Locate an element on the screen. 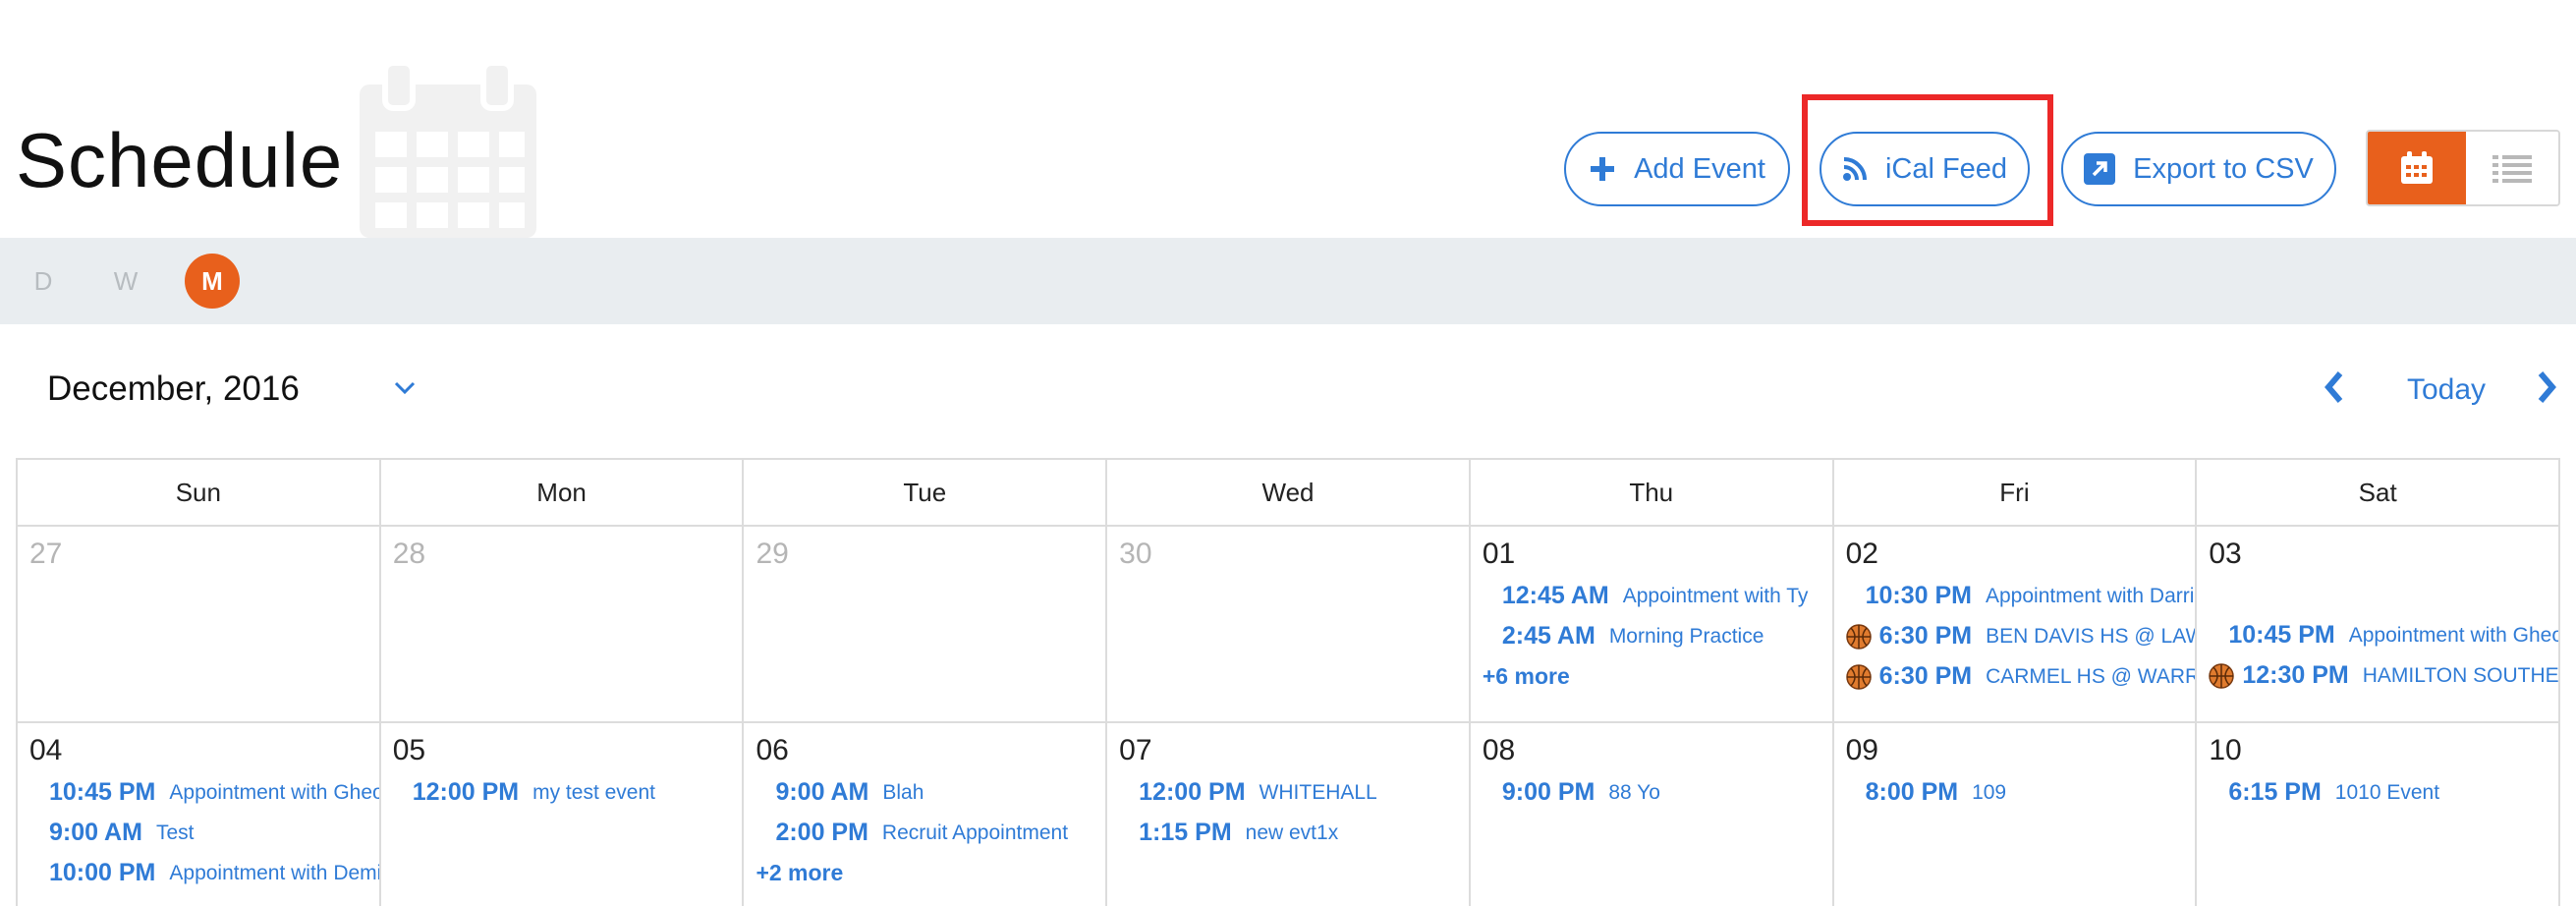  calendar-event: 12:00 PM WHITEHALL is located at coordinates (1294, 792).